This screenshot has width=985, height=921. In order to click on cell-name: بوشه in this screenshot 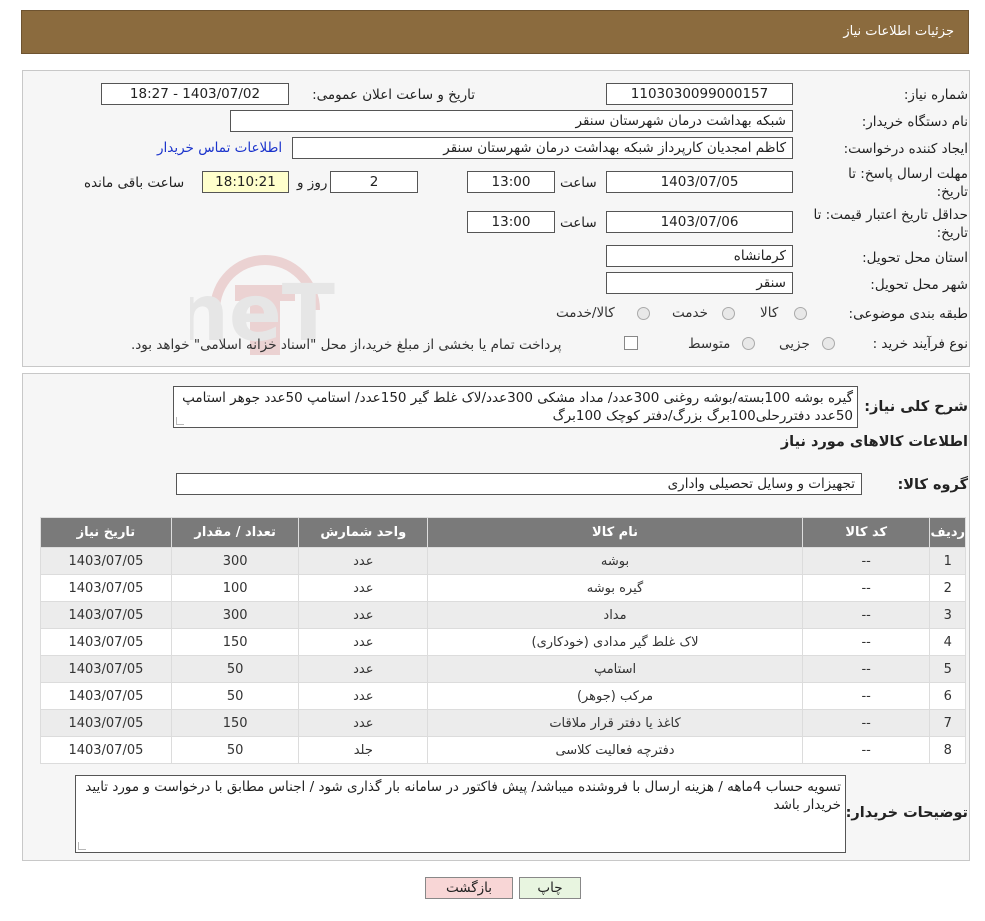, I will do `click(615, 561)`.